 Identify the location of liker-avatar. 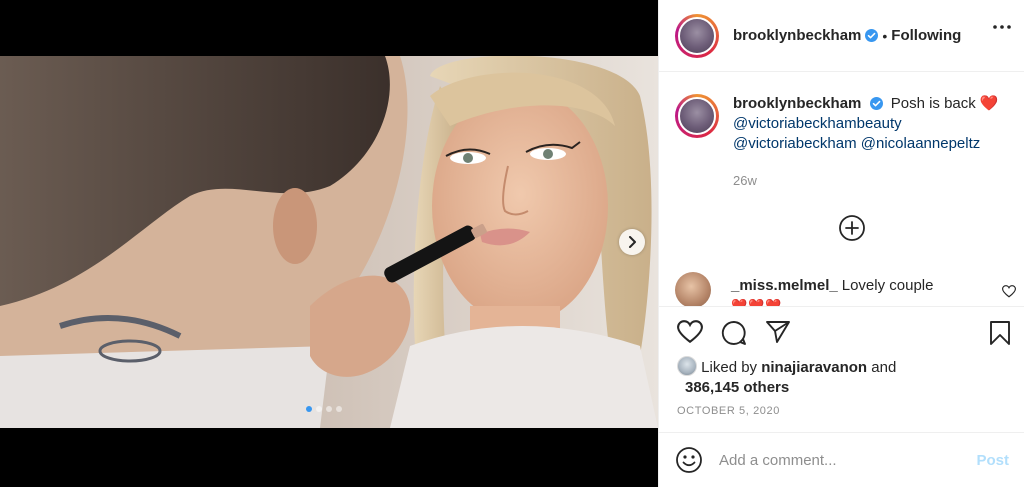
(687, 366).